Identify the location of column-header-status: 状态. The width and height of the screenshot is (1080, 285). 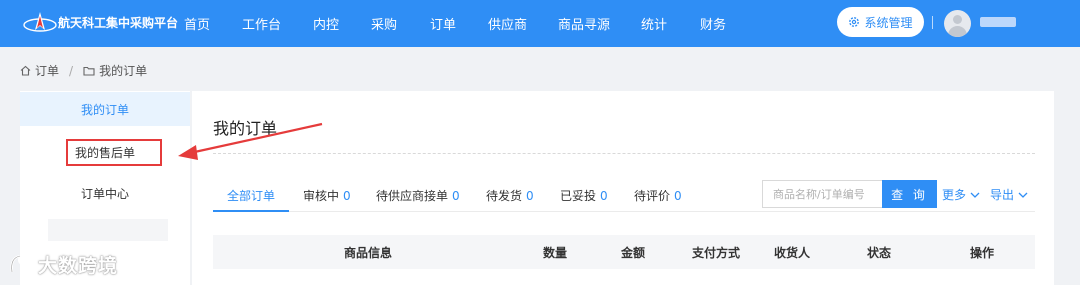
(879, 253).